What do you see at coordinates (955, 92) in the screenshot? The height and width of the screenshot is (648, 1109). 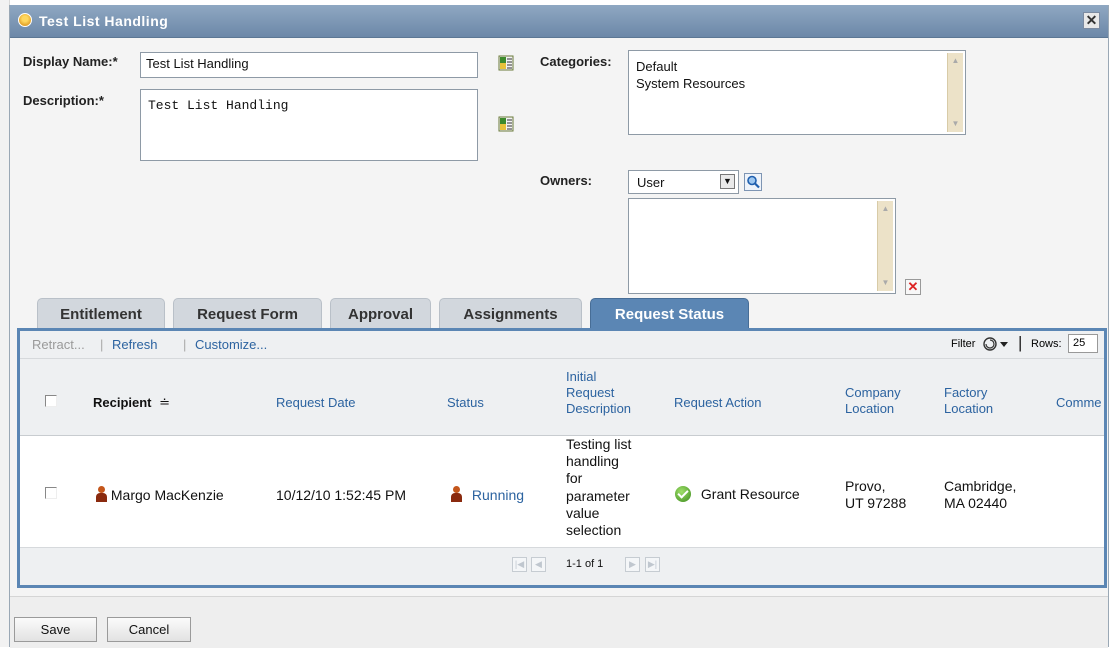 I see `categories-scrollbar: ▲ ▼` at bounding box center [955, 92].